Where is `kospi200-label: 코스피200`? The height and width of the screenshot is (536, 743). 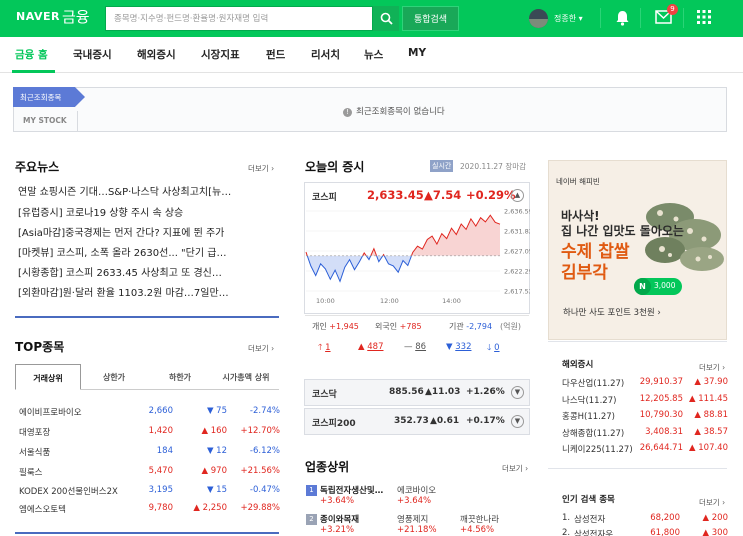
kospi200-label: 코스피200 is located at coordinates (334, 422).